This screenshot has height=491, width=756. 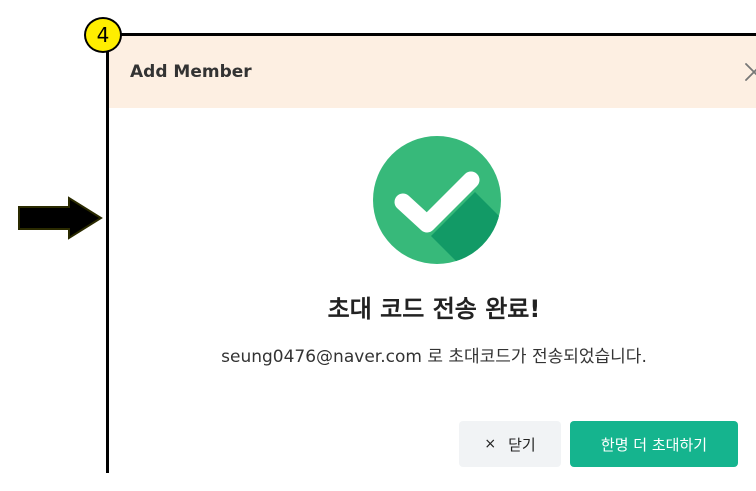 I want to click on close-button: × 닫기, so click(x=510, y=444).